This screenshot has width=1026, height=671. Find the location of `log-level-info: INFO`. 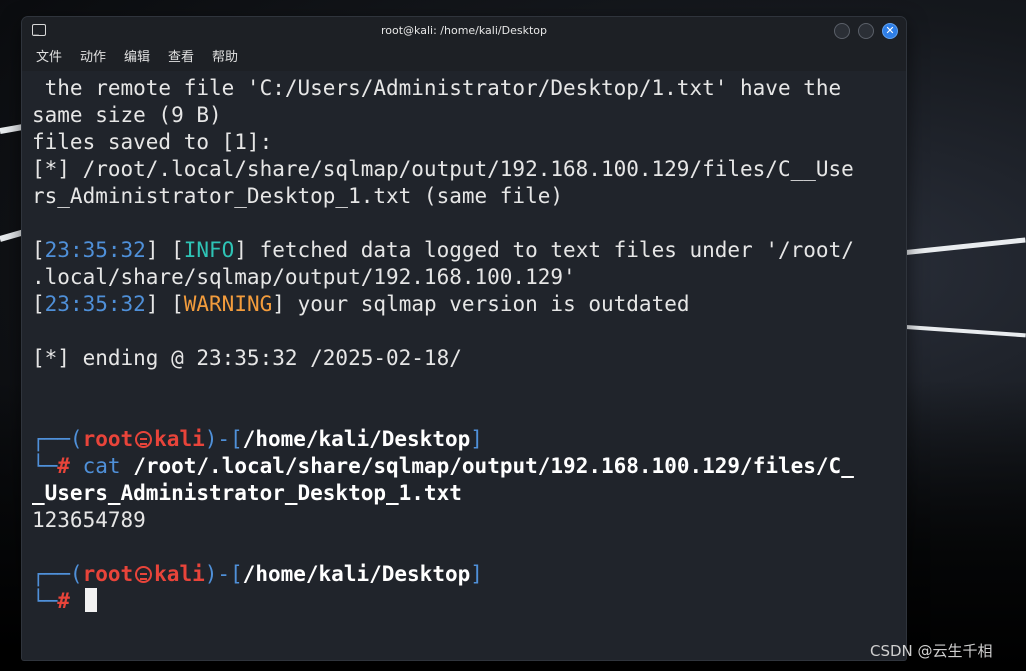

log-level-info: INFO is located at coordinates (209, 250).